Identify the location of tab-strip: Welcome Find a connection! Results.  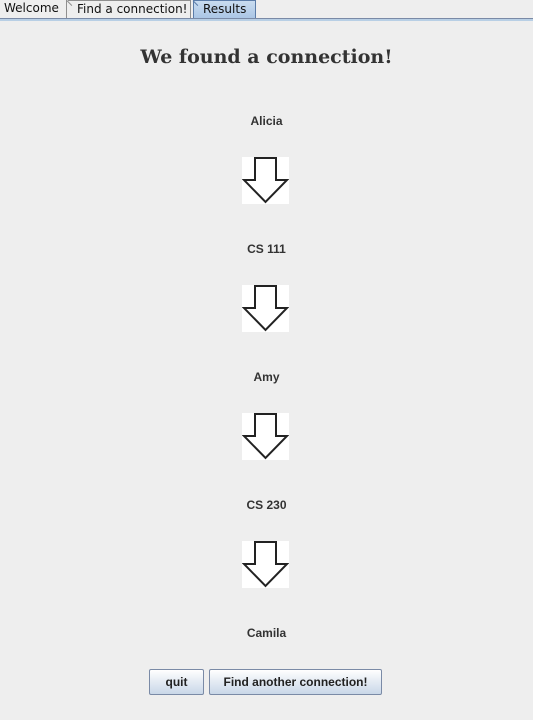
(266, 11).